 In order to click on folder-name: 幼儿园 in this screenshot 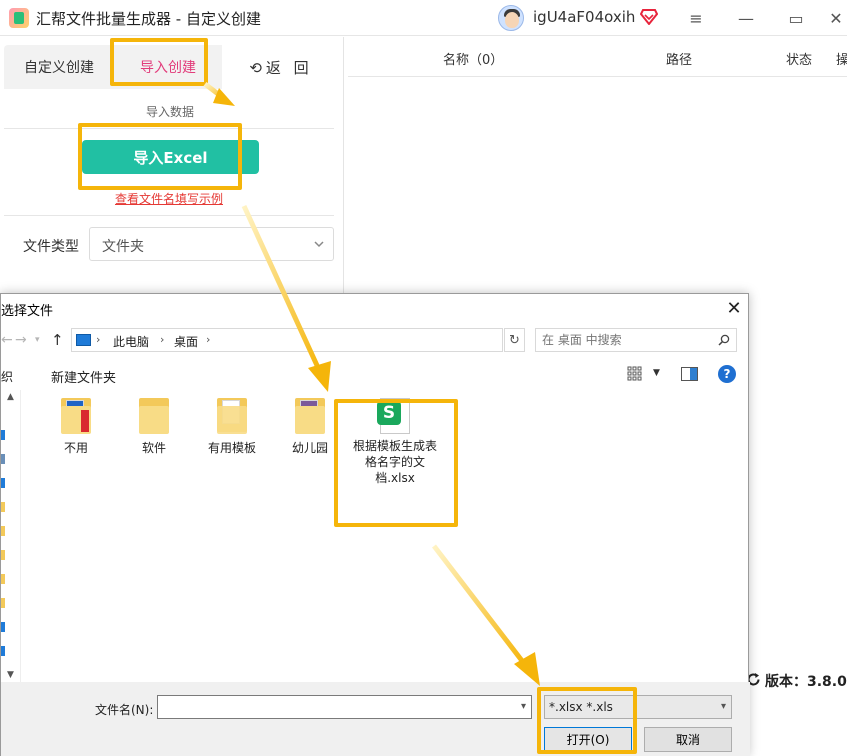, I will do `click(309, 448)`.